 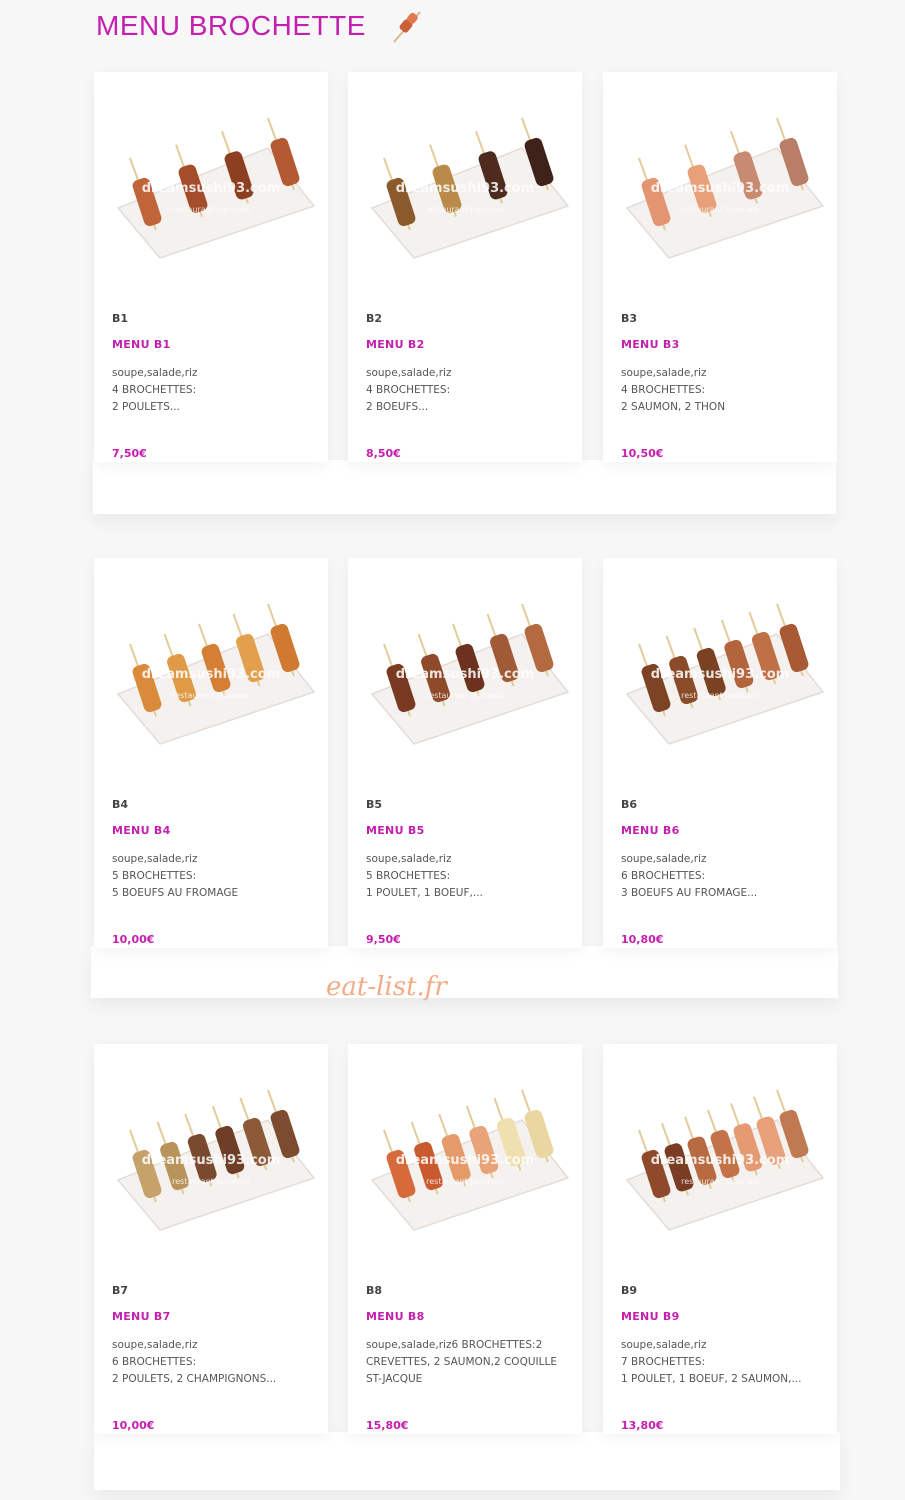 I want to click on menu-price: 10,50€, so click(x=642, y=453).